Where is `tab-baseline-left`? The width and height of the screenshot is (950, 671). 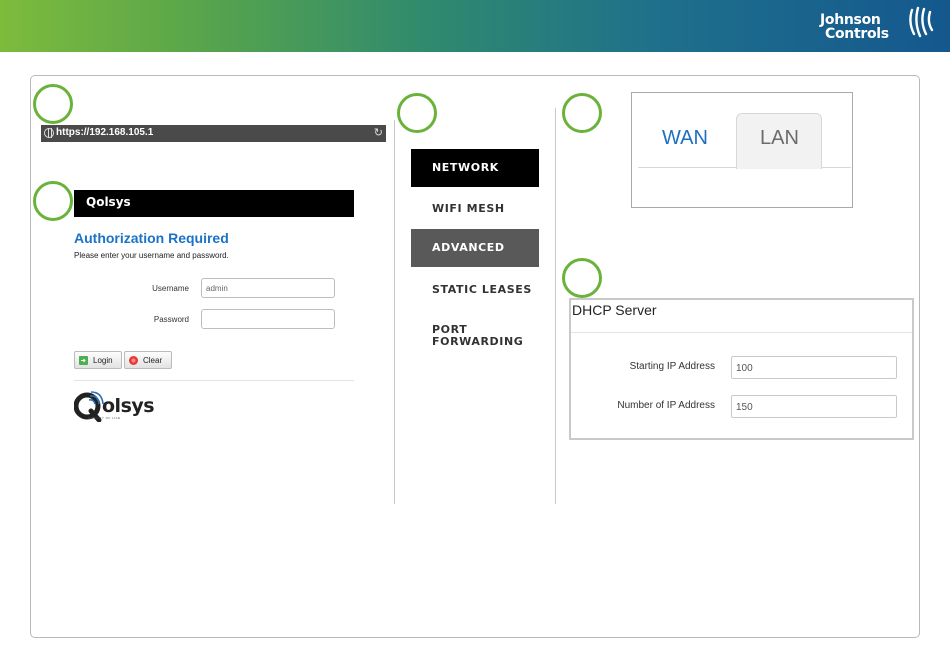 tab-baseline-left is located at coordinates (687, 167).